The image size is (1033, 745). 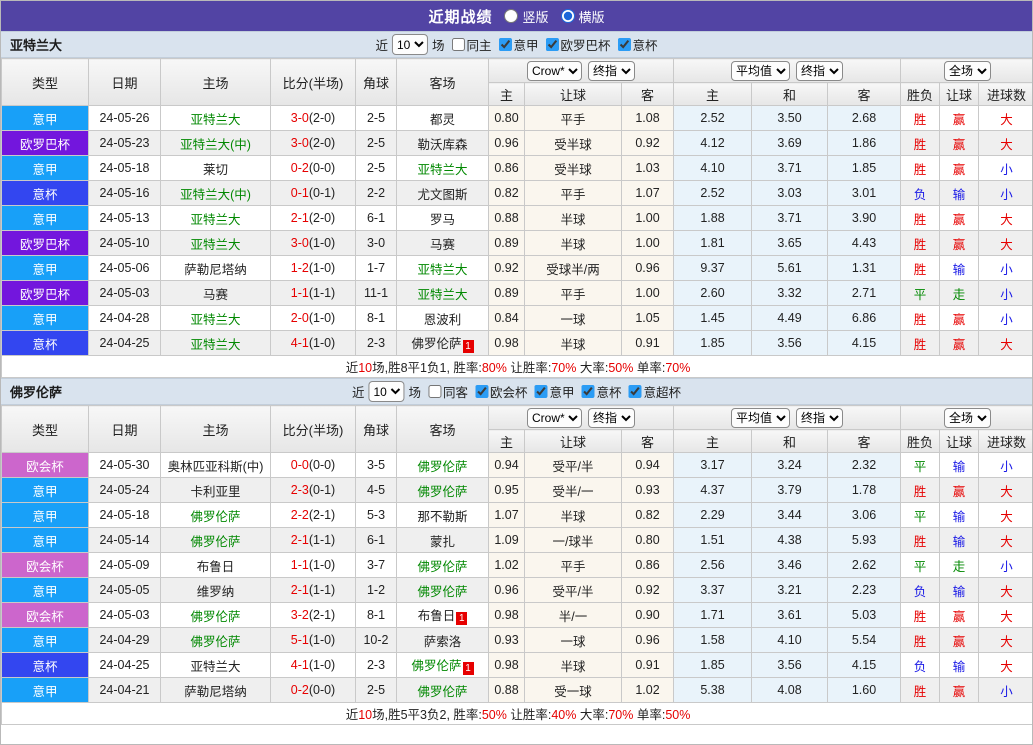 What do you see at coordinates (216, 567) in the screenshot?
I see `home-team-name: 布鲁日` at bounding box center [216, 567].